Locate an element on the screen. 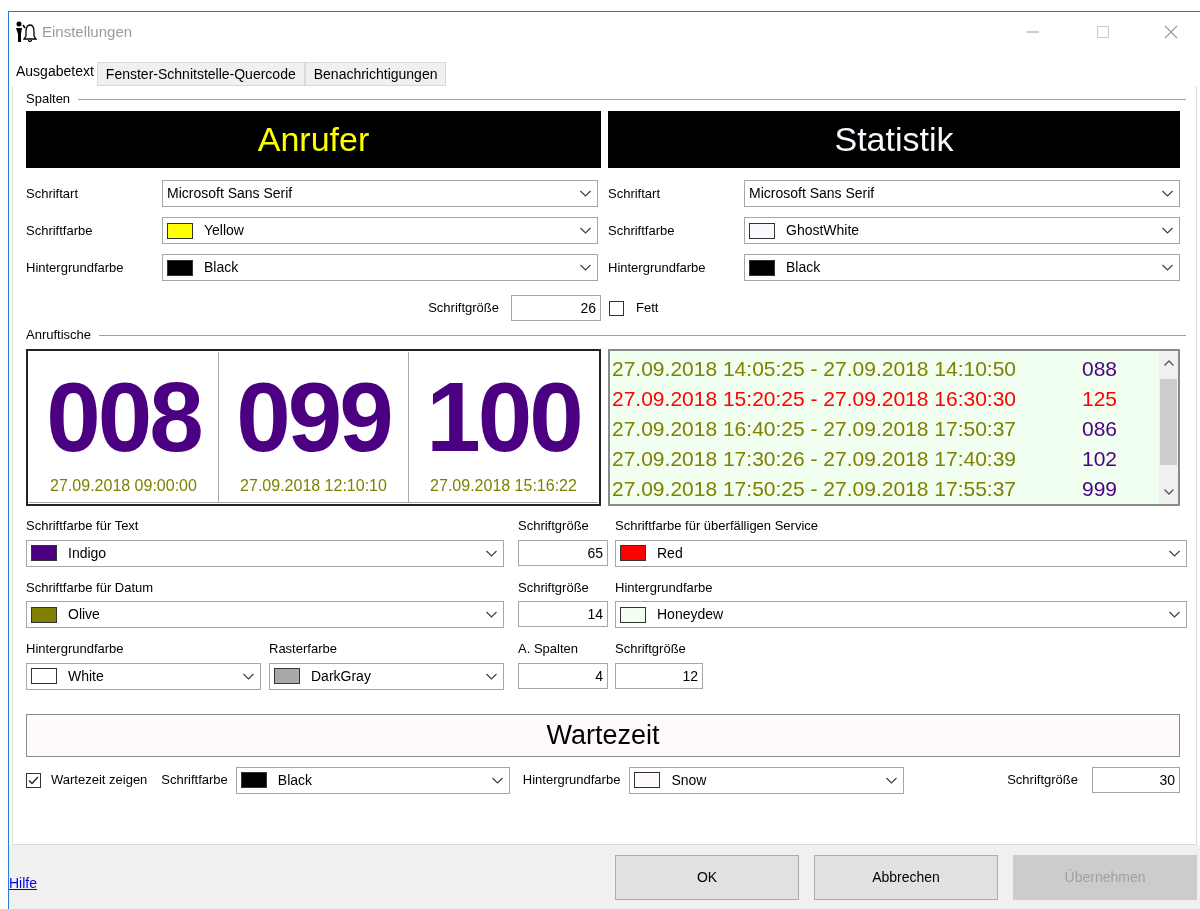  list-row-text: 27.09.2018 15:20:25 - 27.09.2018 16:30:30 is located at coordinates (815, 399).